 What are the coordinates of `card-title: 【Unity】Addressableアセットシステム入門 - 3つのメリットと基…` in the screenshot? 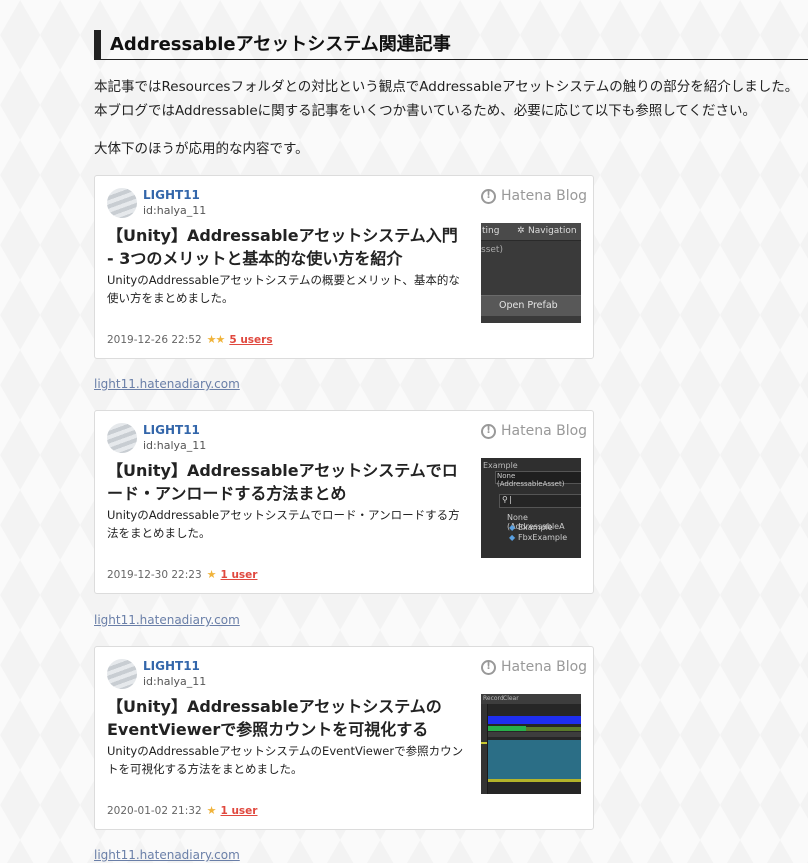 It's located at (288, 247).